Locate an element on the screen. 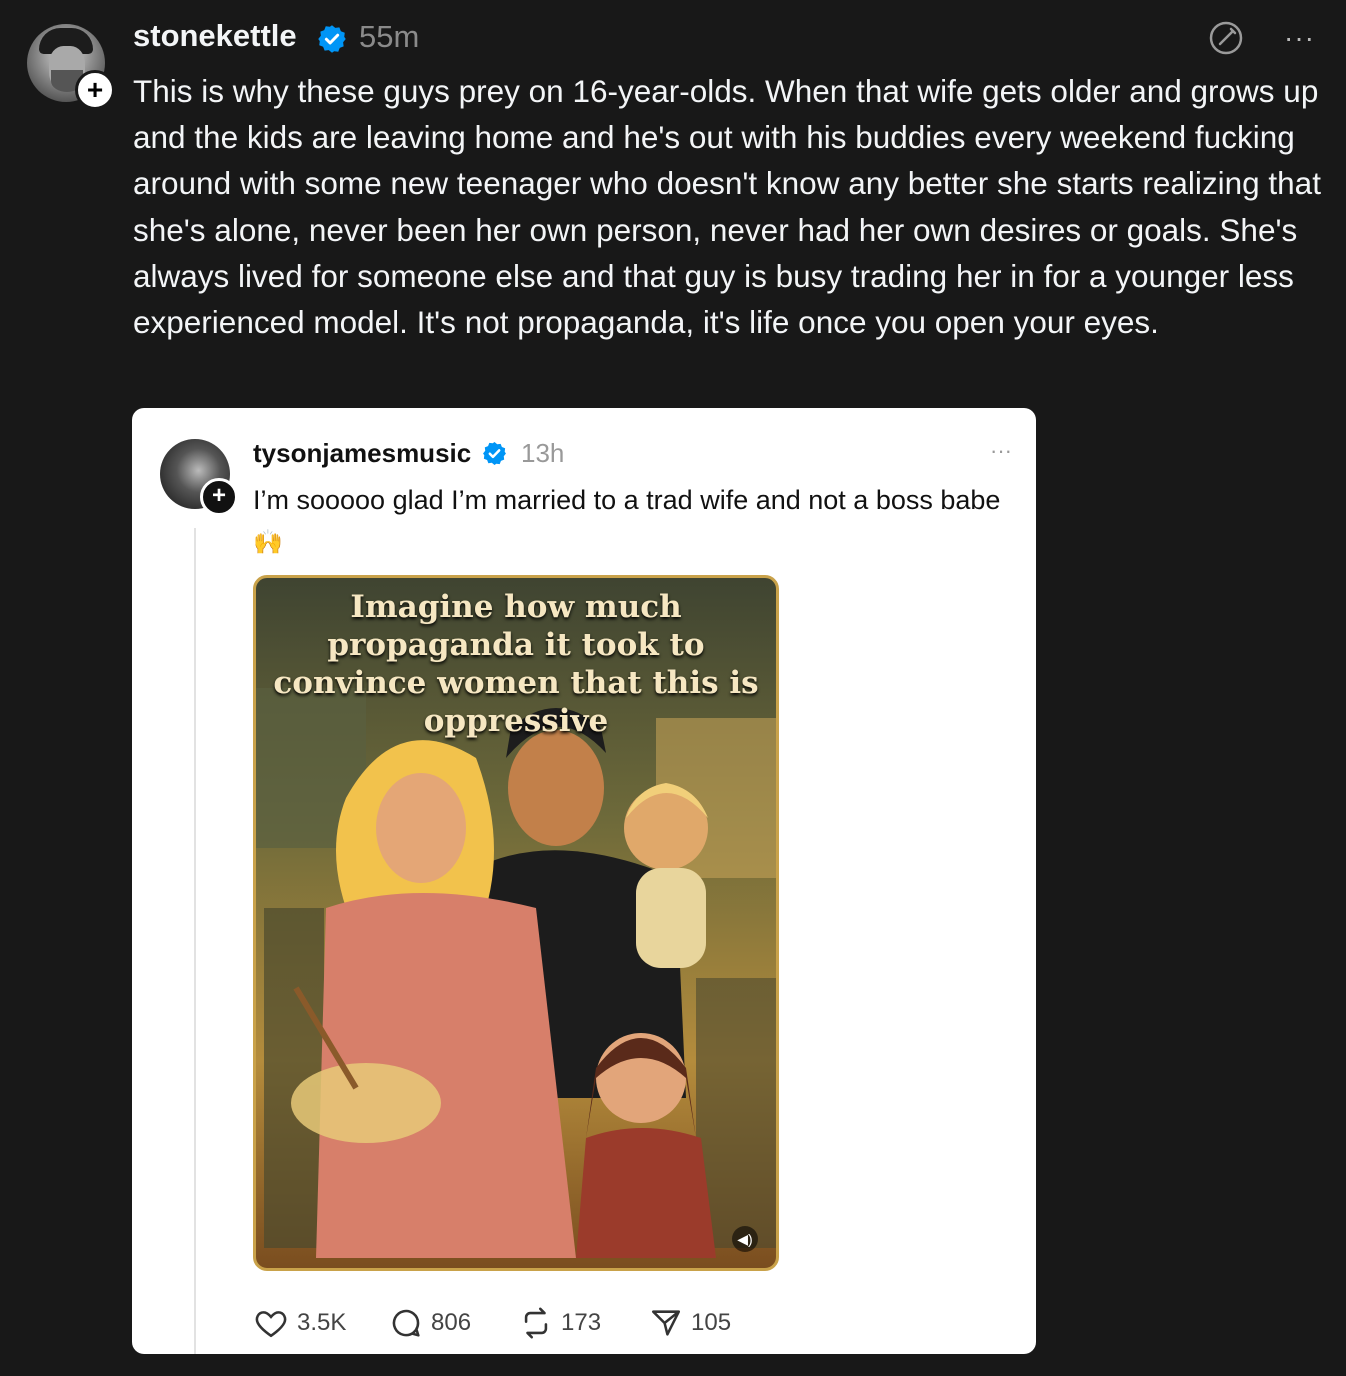  author-avatar: + is located at coordinates (71, 67).